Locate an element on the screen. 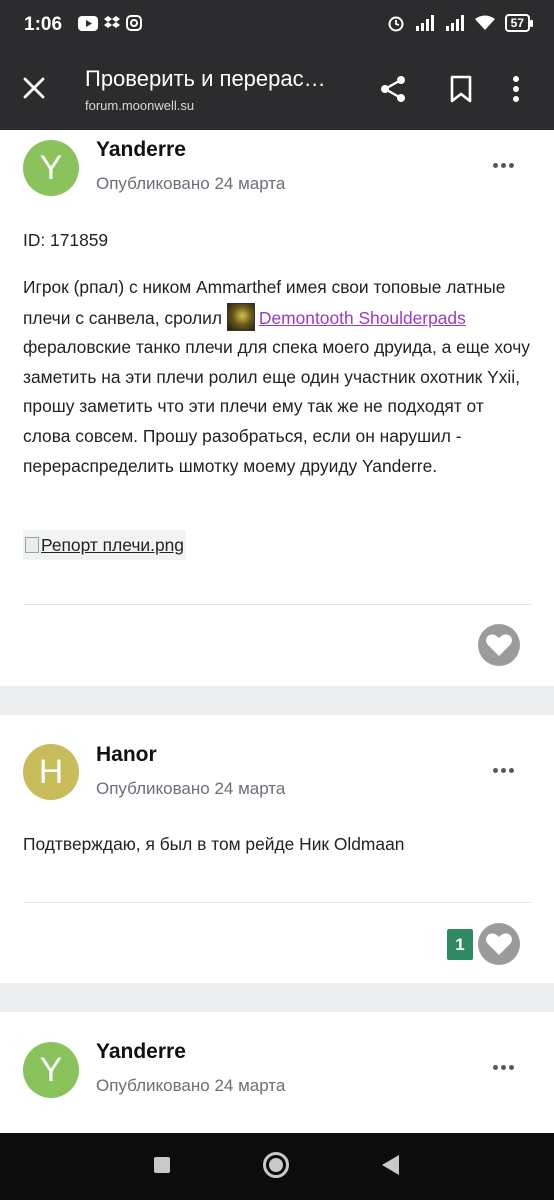  recent-apps-button is located at coordinates (162, 1165).